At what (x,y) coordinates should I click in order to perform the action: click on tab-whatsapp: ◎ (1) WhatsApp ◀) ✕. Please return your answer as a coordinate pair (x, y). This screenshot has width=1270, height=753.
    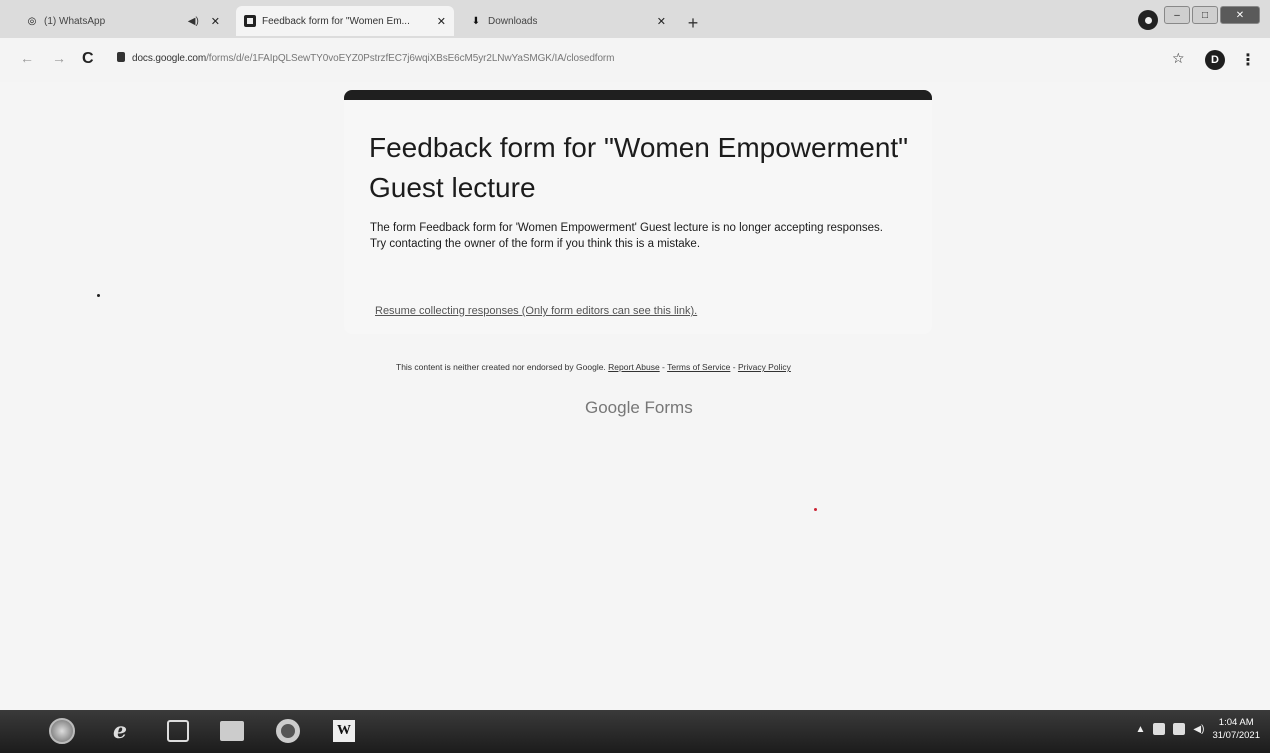
    Looking at the image, I should click on (123, 21).